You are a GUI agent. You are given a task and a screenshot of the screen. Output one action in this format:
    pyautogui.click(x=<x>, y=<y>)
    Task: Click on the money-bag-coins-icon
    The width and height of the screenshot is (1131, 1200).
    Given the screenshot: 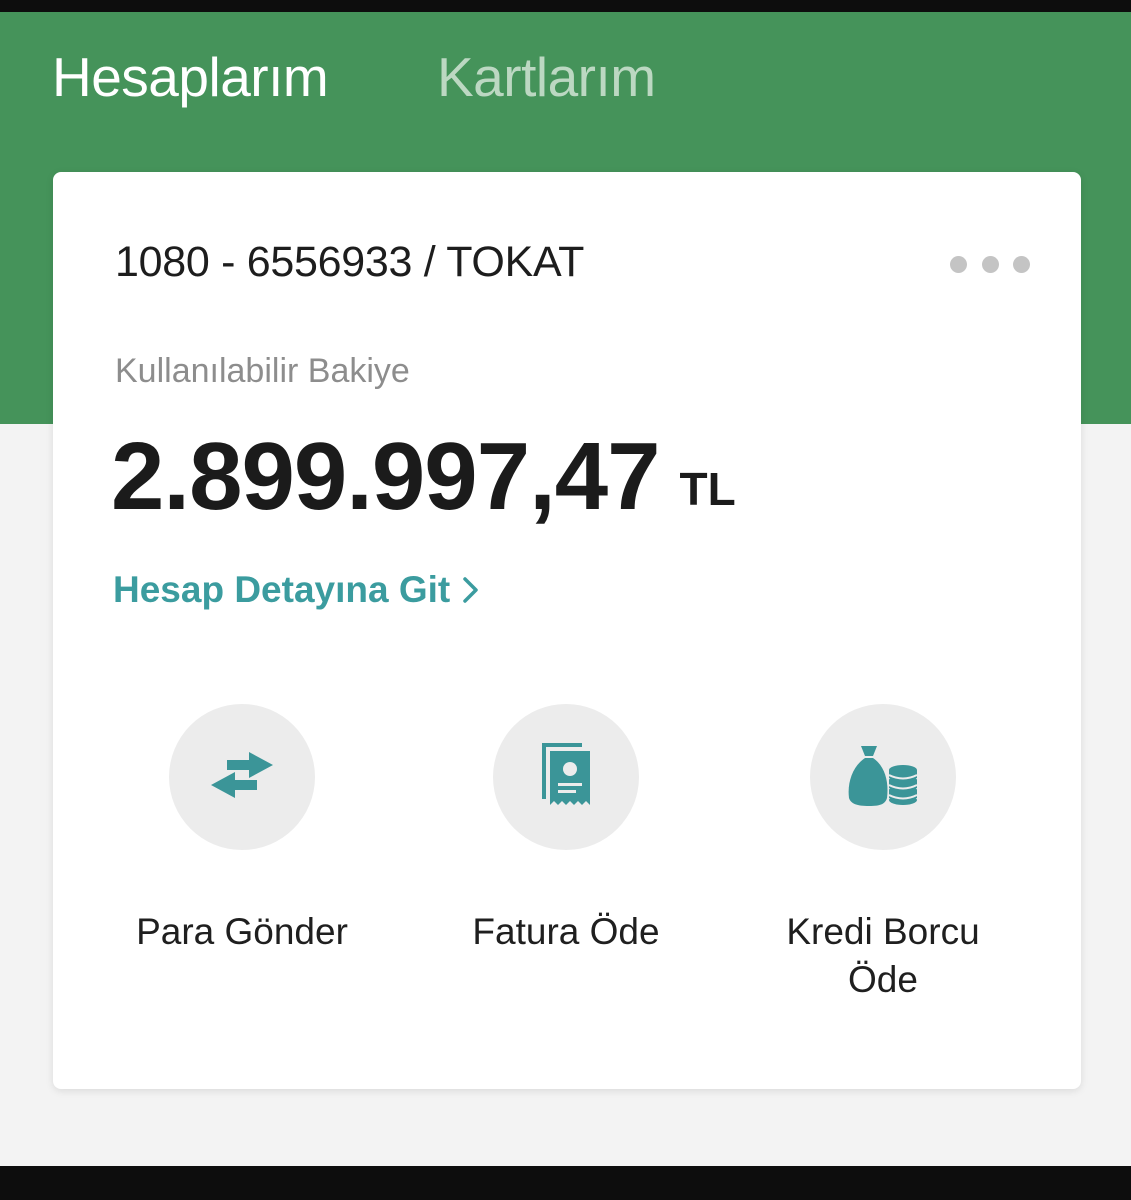 What is the action you would take?
    pyautogui.click(x=883, y=777)
    